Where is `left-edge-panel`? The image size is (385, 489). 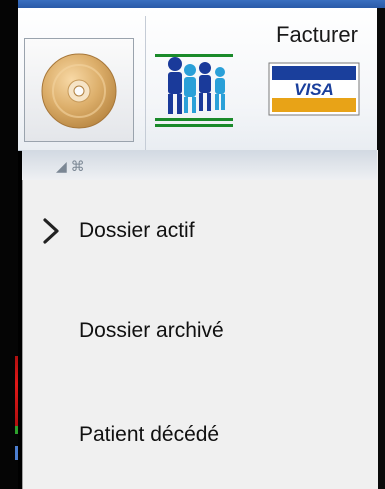
left-edge-panel is located at coordinates (9, 244).